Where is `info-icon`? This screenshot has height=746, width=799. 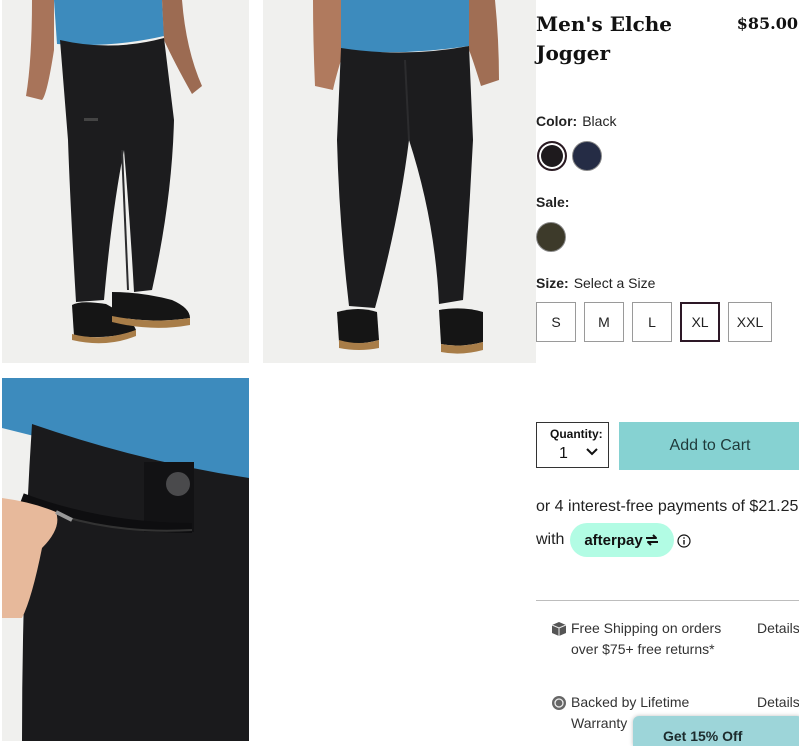
info-icon is located at coordinates (684, 541).